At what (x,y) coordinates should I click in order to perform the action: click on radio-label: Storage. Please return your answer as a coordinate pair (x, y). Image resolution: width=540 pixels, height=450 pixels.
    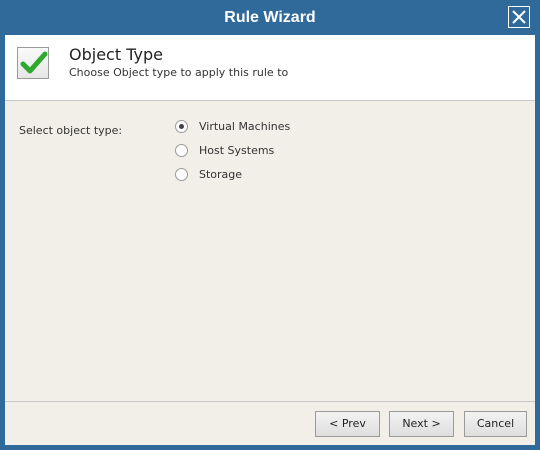
    Looking at the image, I should click on (221, 174).